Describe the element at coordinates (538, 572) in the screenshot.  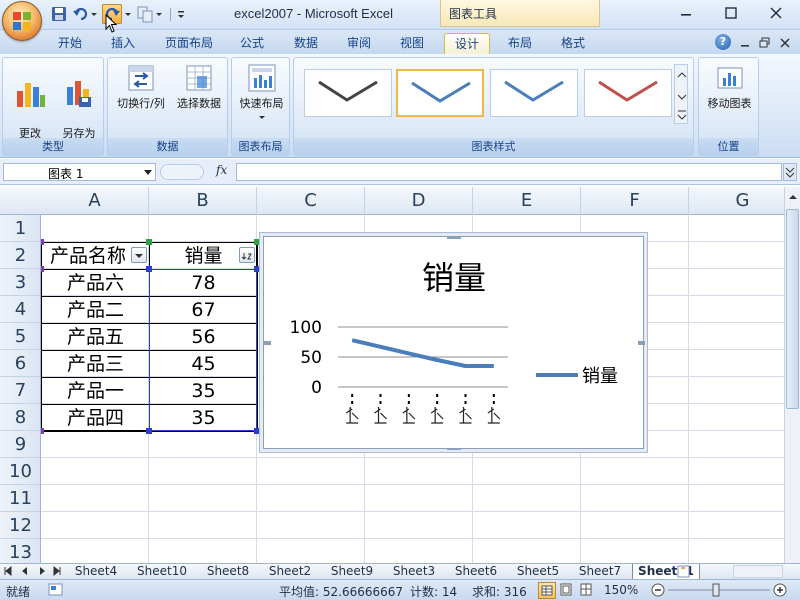
I see `sheet-tab-sheet5: Sheet5` at that location.